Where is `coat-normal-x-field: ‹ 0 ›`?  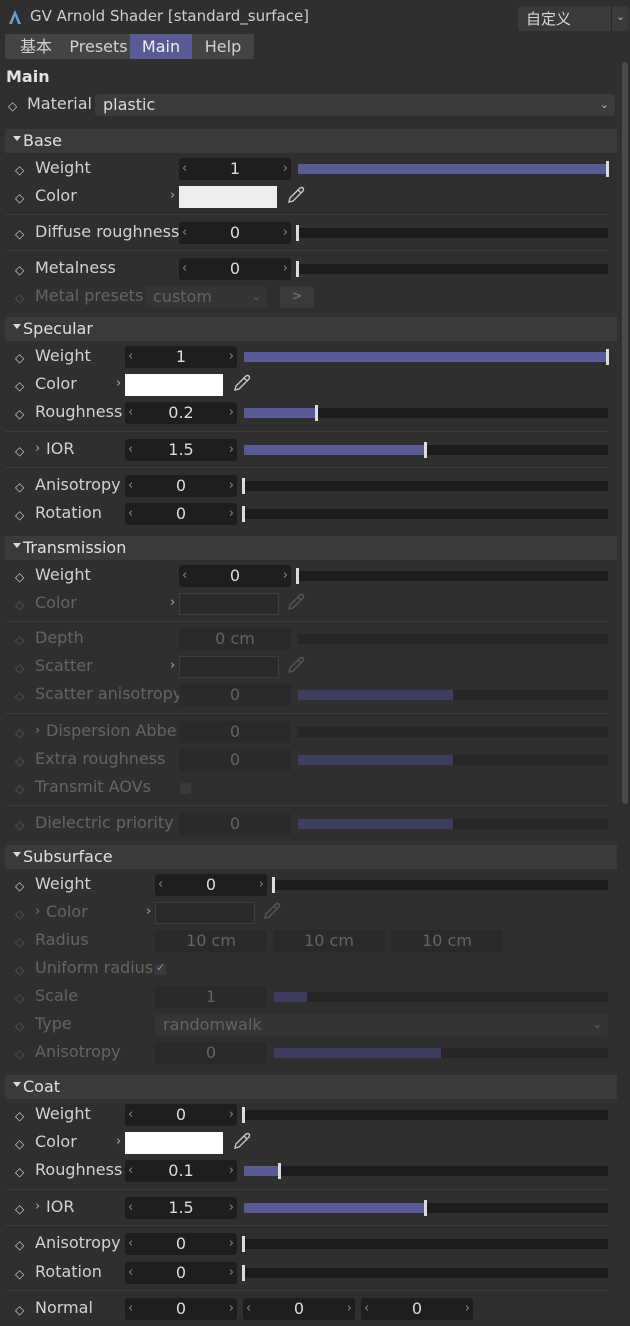 coat-normal-x-field: ‹ 0 › is located at coordinates (181, 1309).